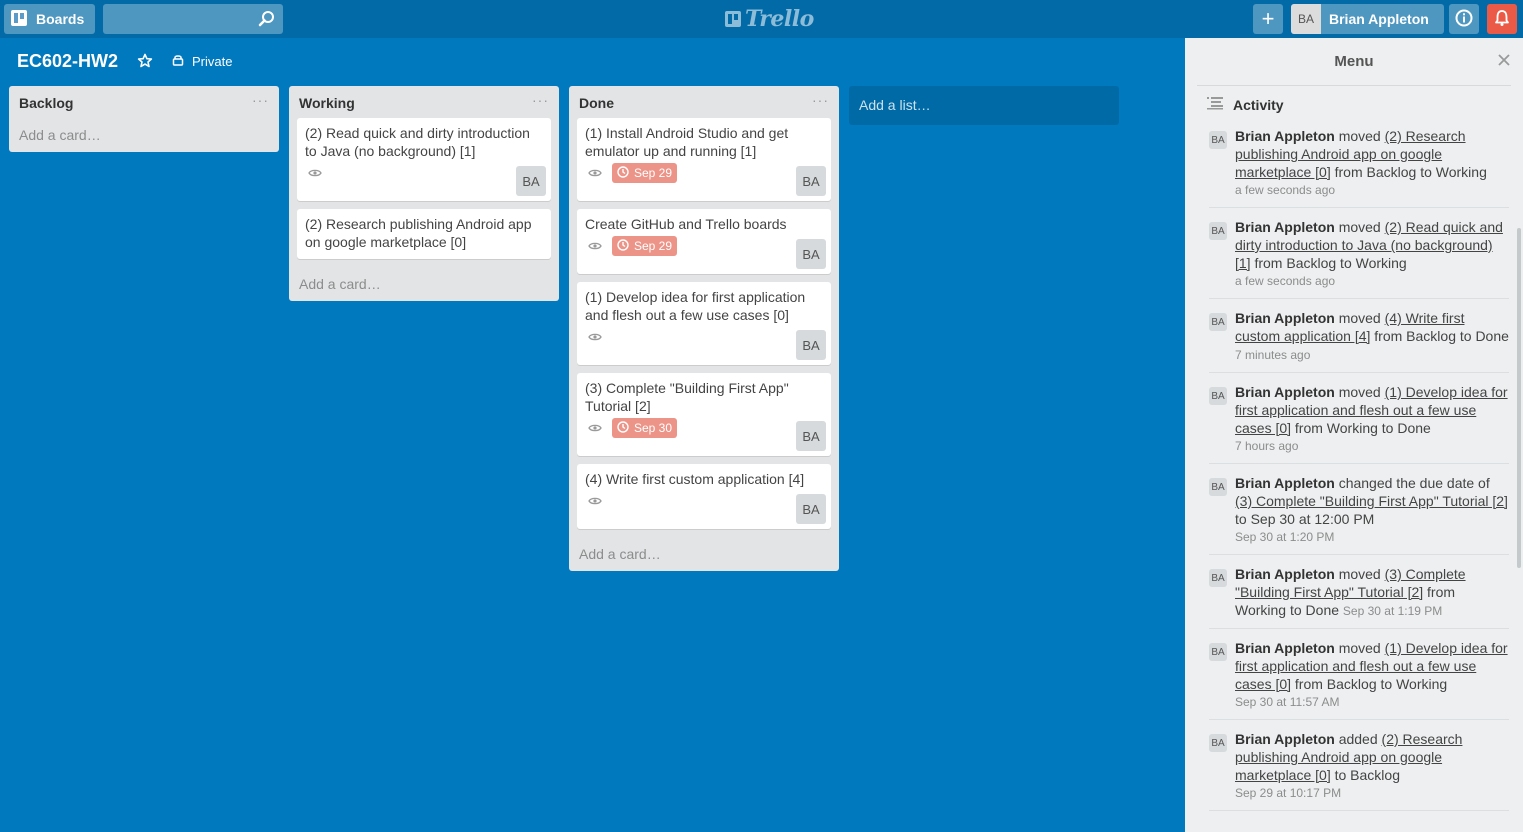 The height and width of the screenshot is (832, 1523). What do you see at coordinates (1392, 611) in the screenshot?
I see `activity-time: Sep 30 at 1:19 PM` at bounding box center [1392, 611].